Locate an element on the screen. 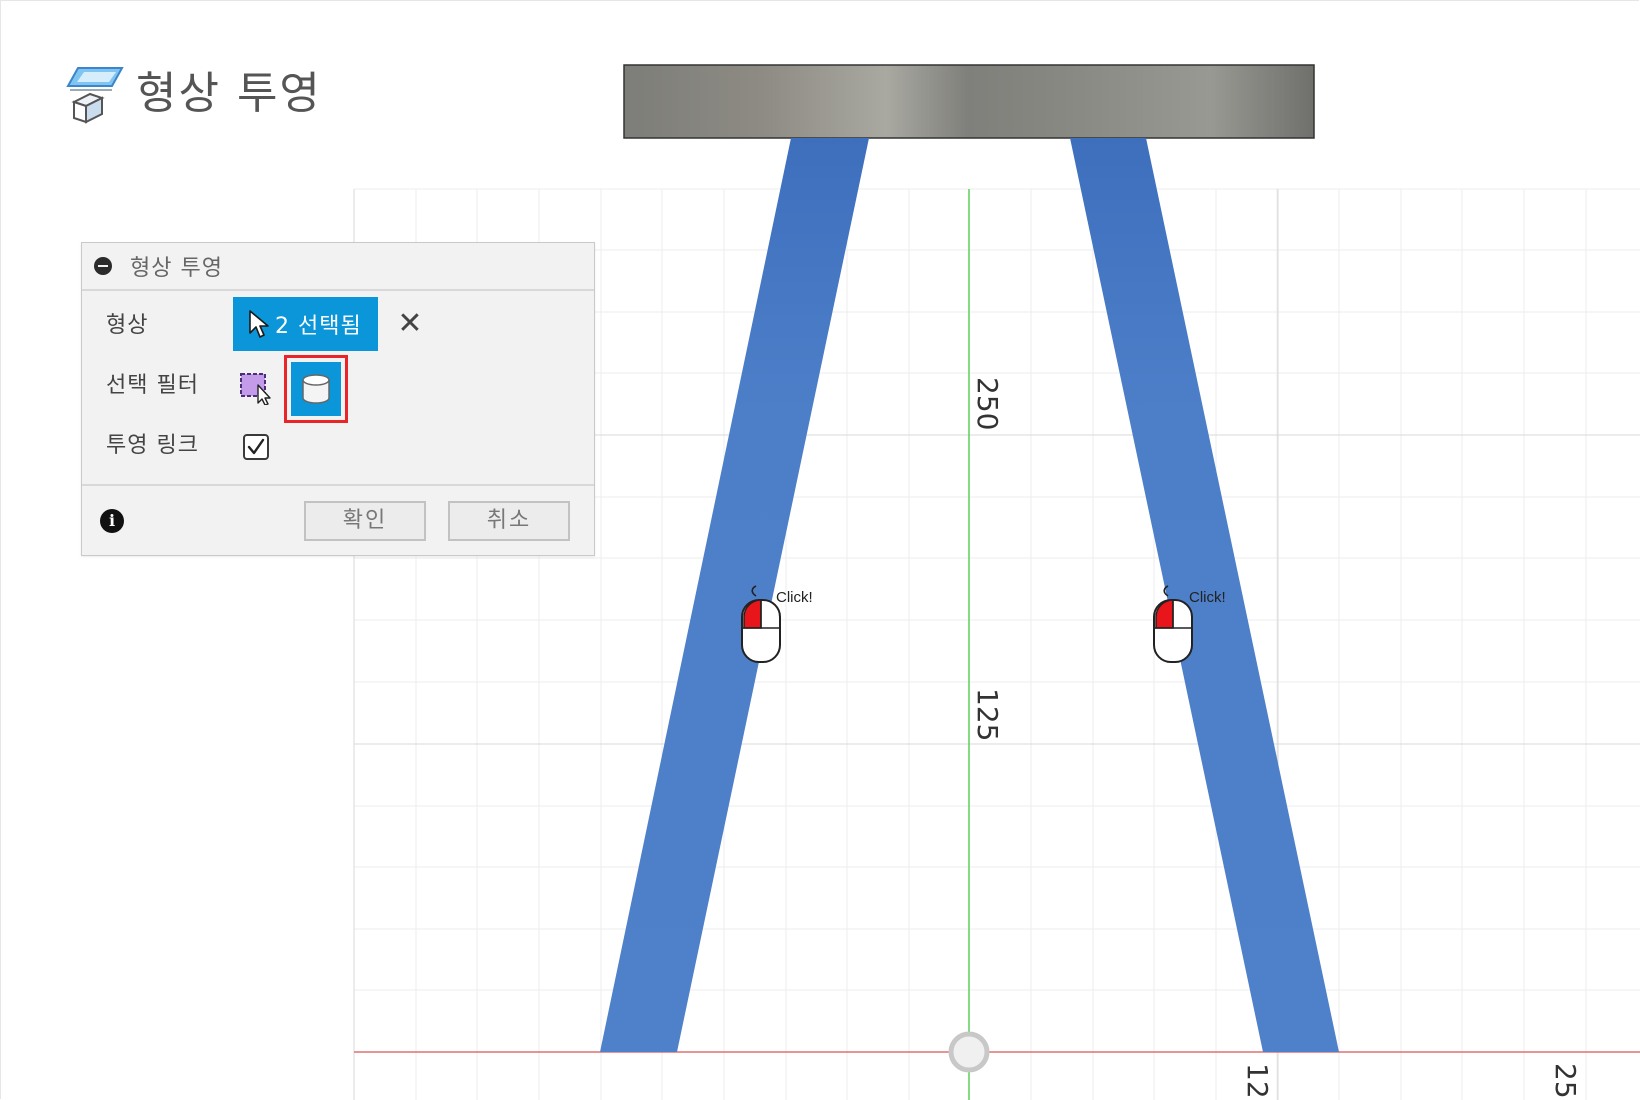 The width and height of the screenshot is (1640, 1100). body-filter-button is located at coordinates (316, 389).